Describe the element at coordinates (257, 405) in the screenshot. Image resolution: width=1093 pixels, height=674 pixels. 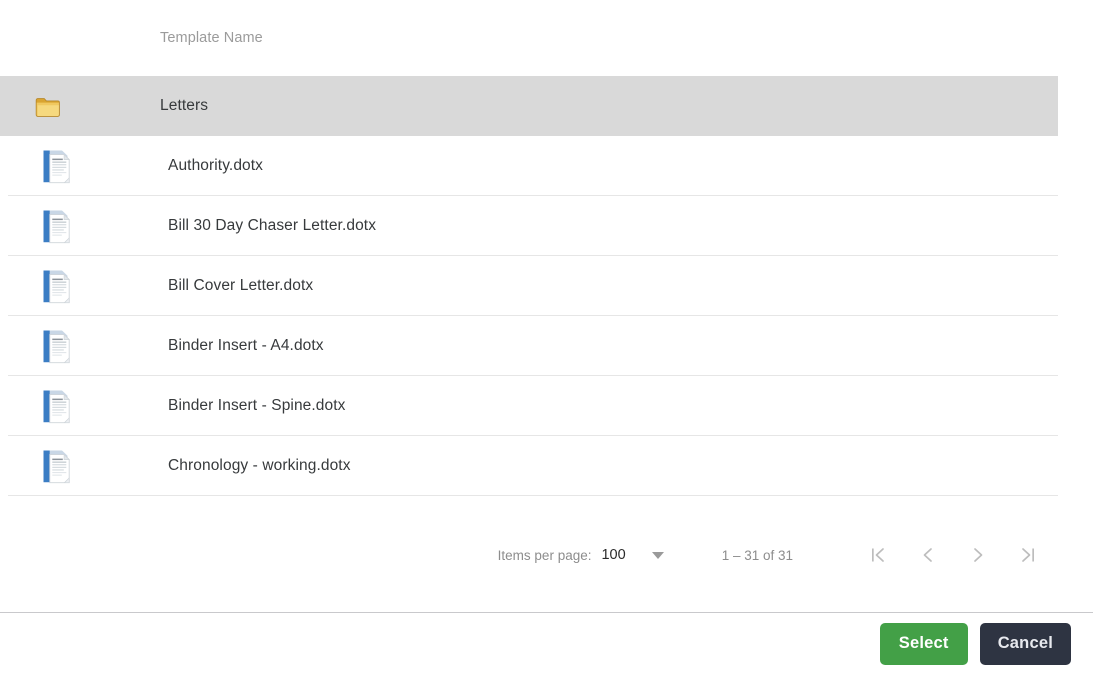
I see `template-name-label: Binder Insert - Spine.dotx` at that location.